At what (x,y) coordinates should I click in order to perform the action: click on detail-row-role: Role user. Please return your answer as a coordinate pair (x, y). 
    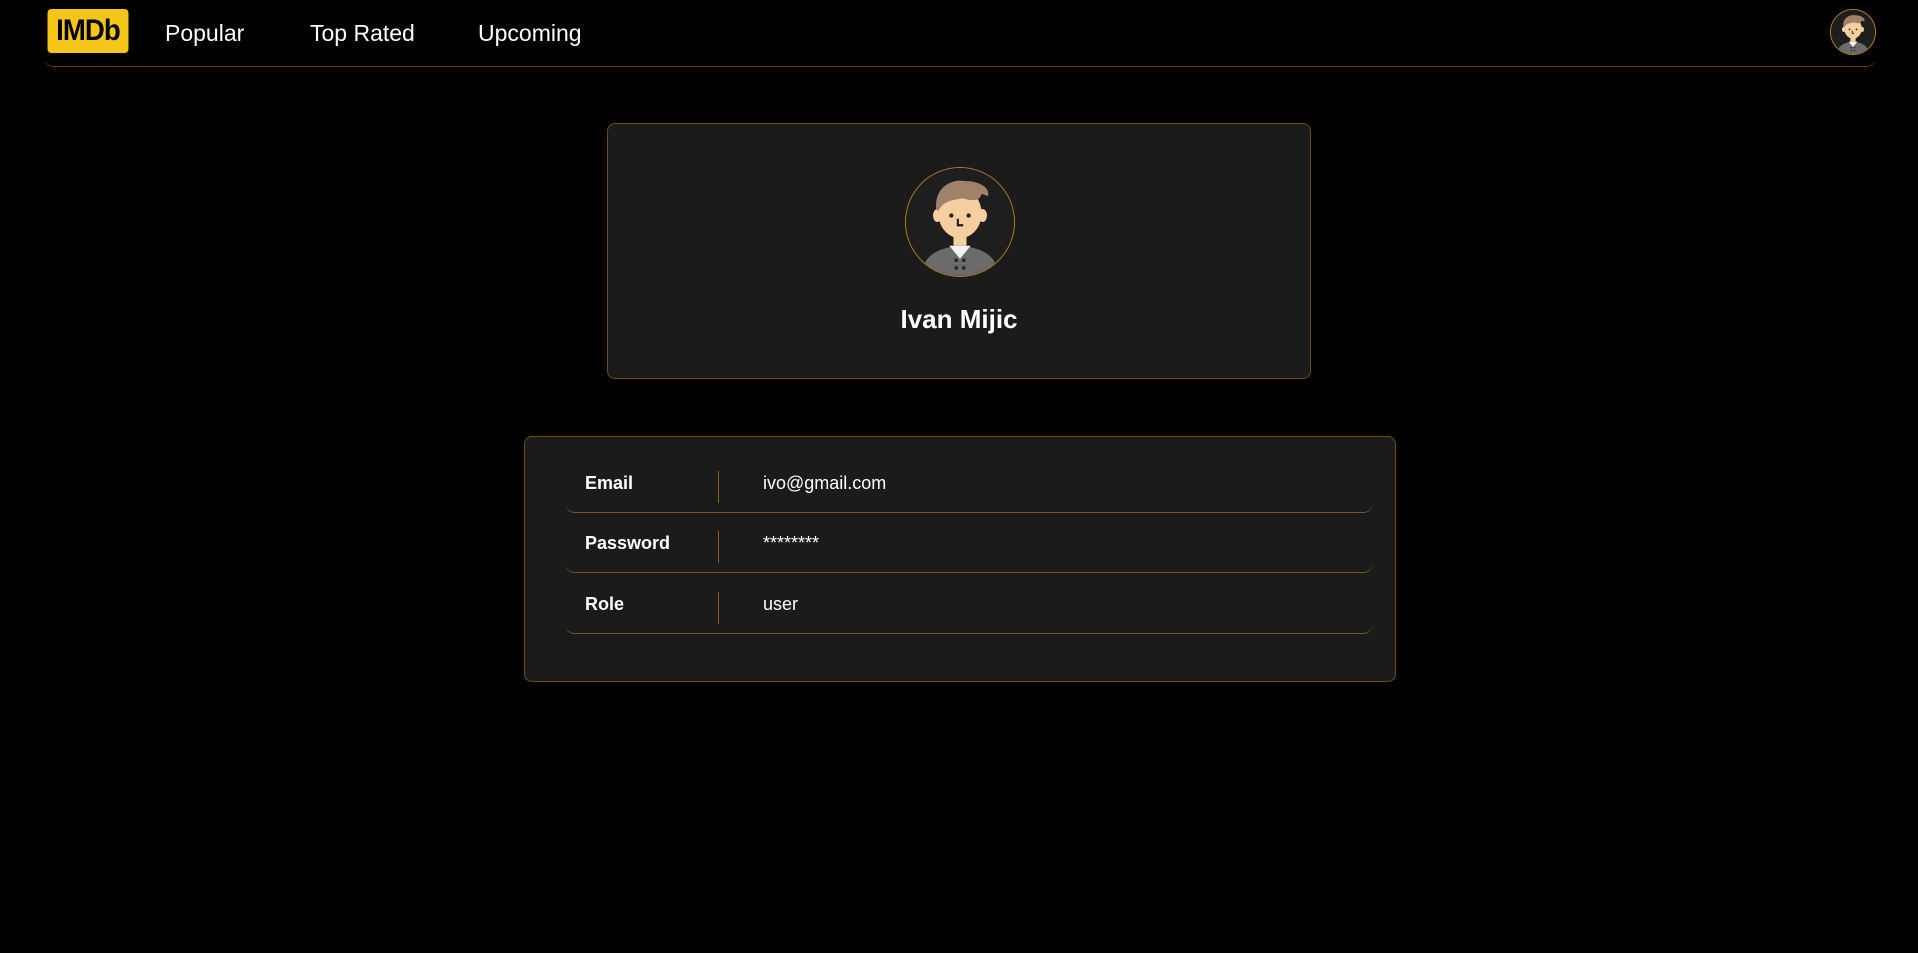
    Looking at the image, I should click on (969, 604).